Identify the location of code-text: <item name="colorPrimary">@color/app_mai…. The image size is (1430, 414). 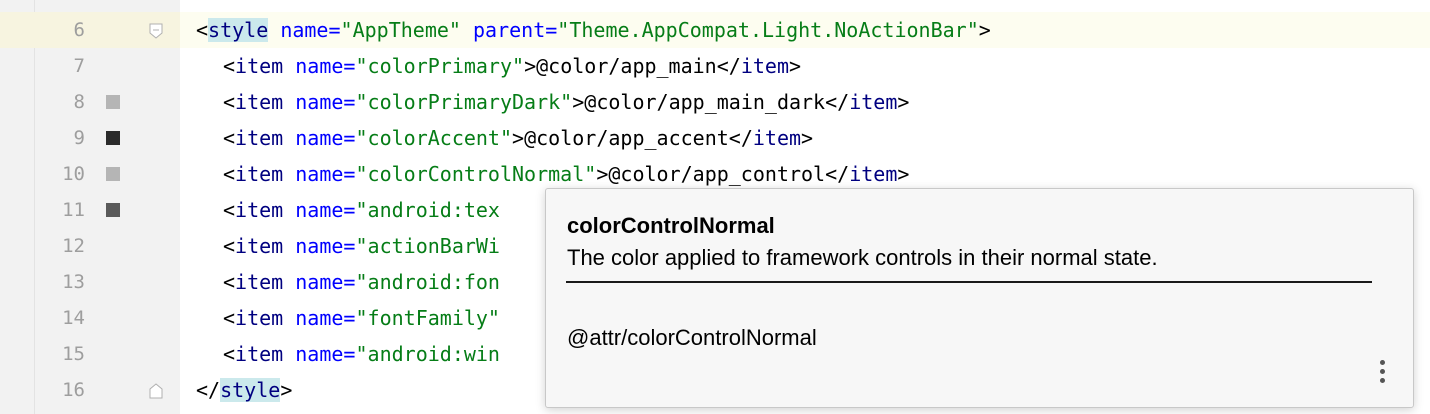
(512, 66).